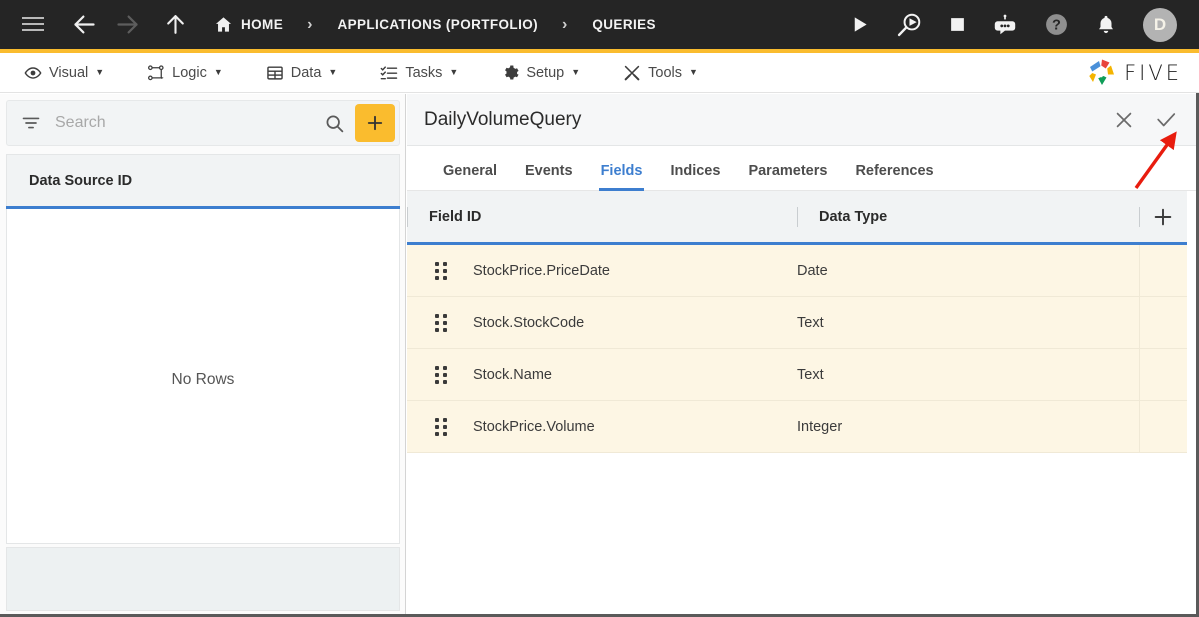 This screenshot has width=1199, height=617. What do you see at coordinates (503, 119) in the screenshot?
I see `page-title: DailyVolumeQuery` at bounding box center [503, 119].